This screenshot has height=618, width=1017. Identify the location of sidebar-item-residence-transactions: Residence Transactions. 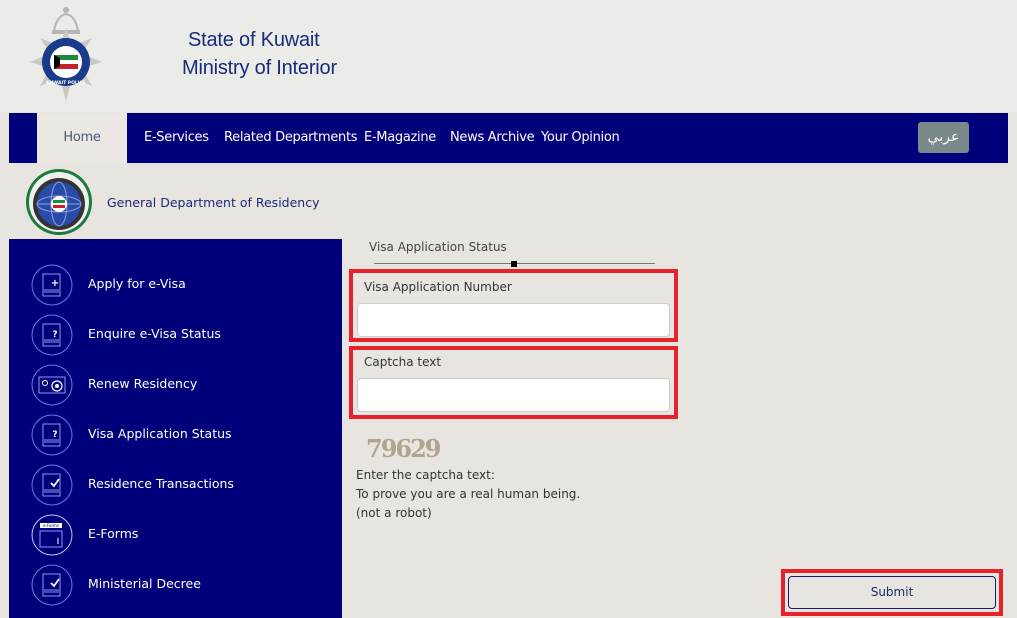
(175, 485).